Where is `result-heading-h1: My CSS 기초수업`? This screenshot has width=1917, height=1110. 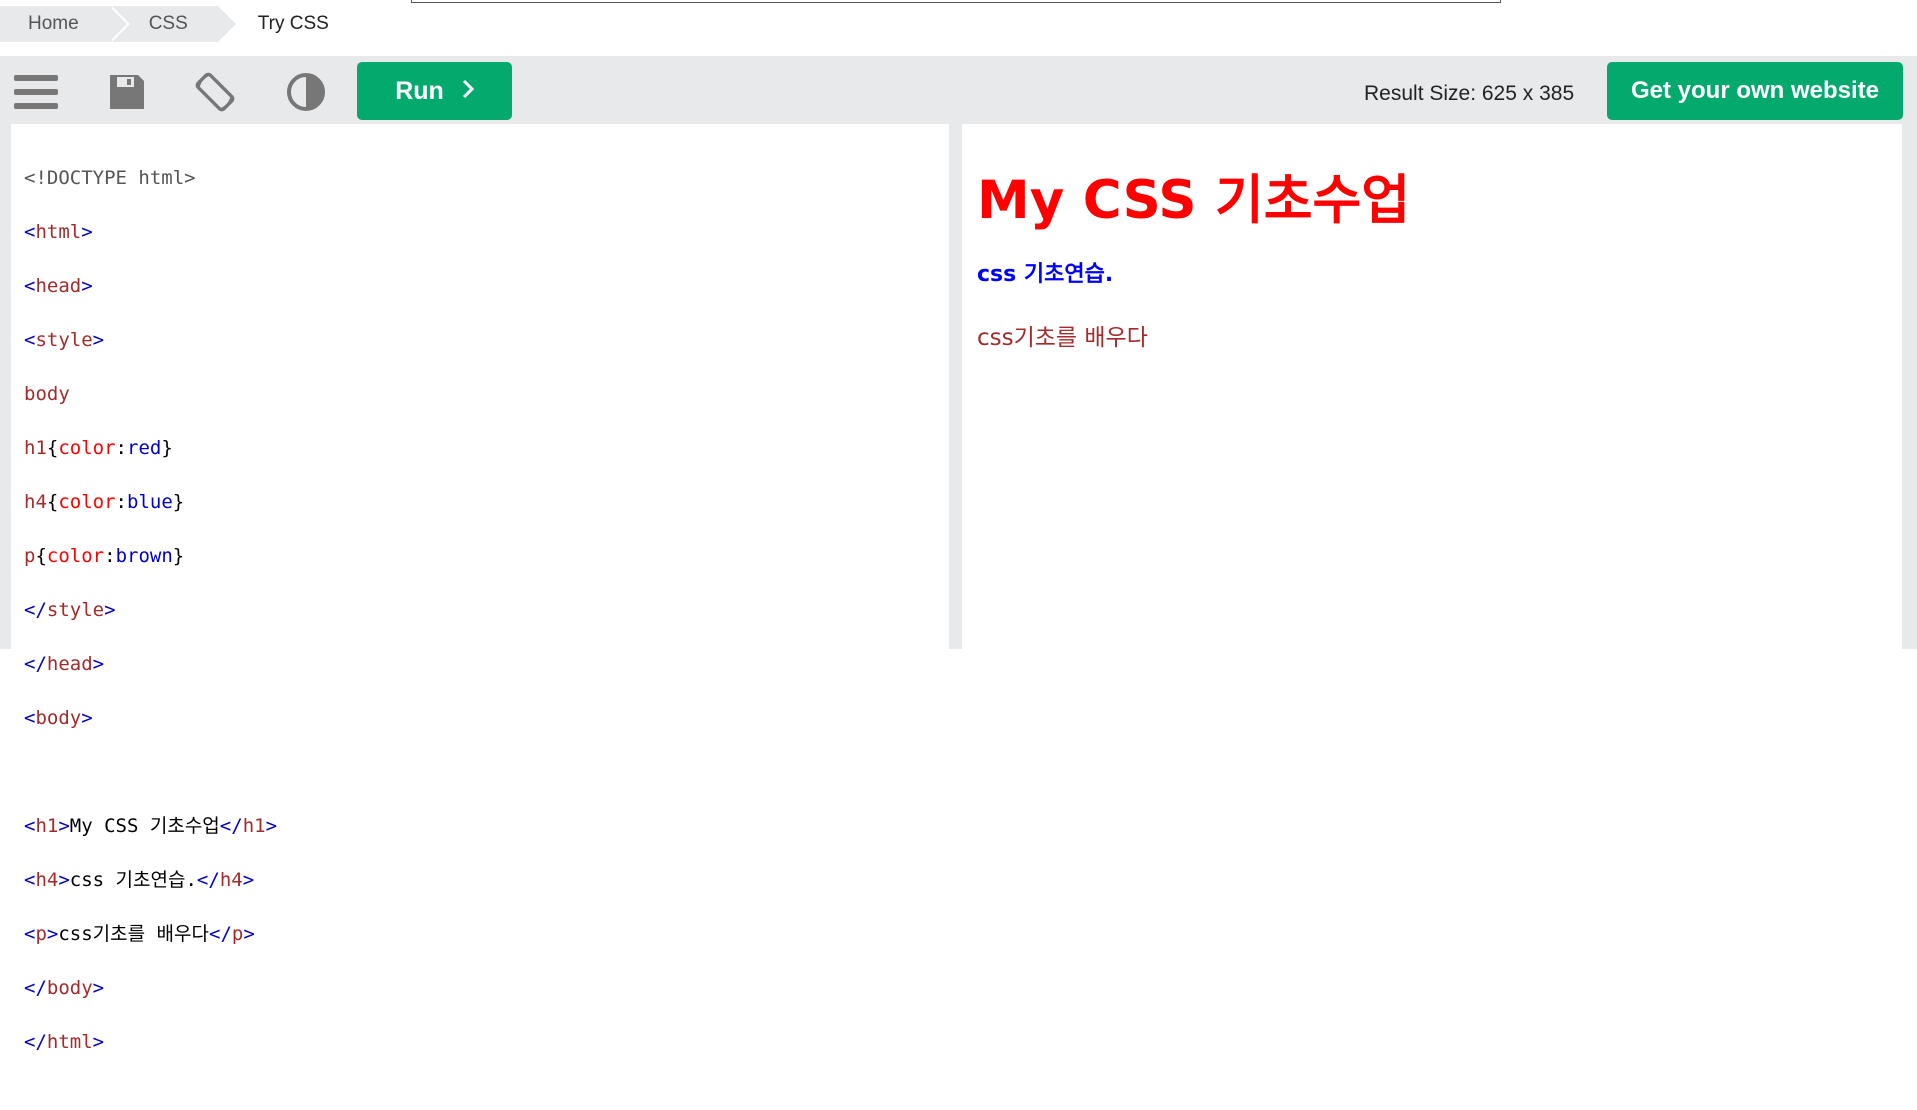 result-heading-h1: My CSS 기초수업 is located at coordinates (1194, 200).